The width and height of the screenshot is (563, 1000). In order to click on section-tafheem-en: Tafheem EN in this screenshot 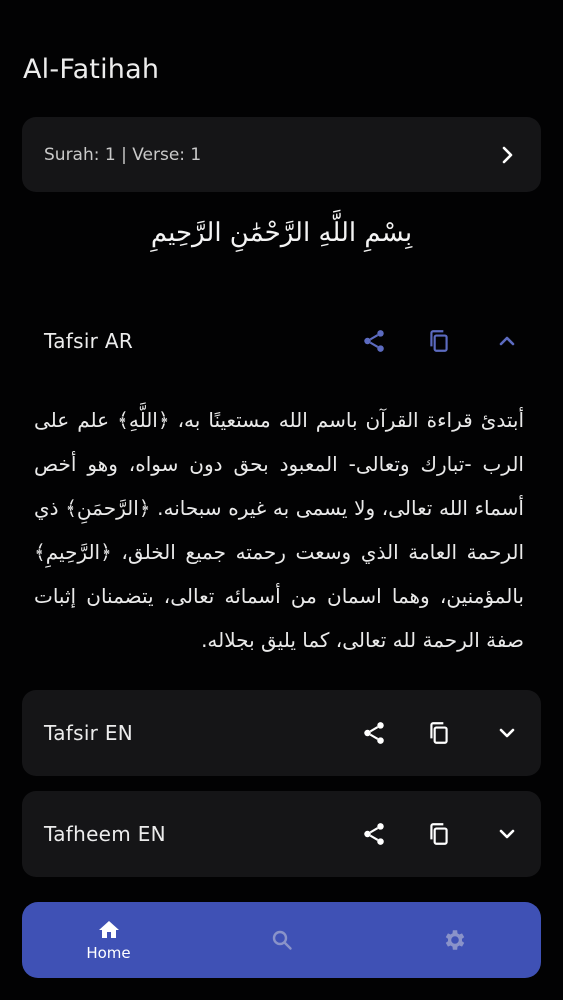, I will do `click(281, 834)`.